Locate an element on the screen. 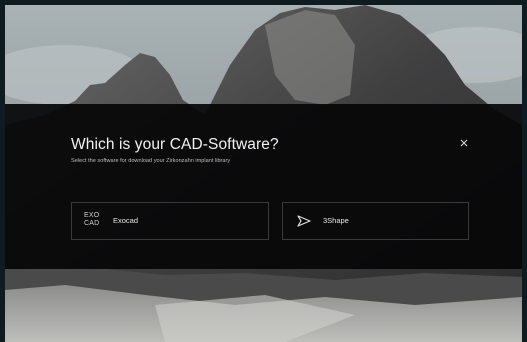 The image size is (527, 342). exocad-logo-icon: EXO CAD is located at coordinates (95, 220).